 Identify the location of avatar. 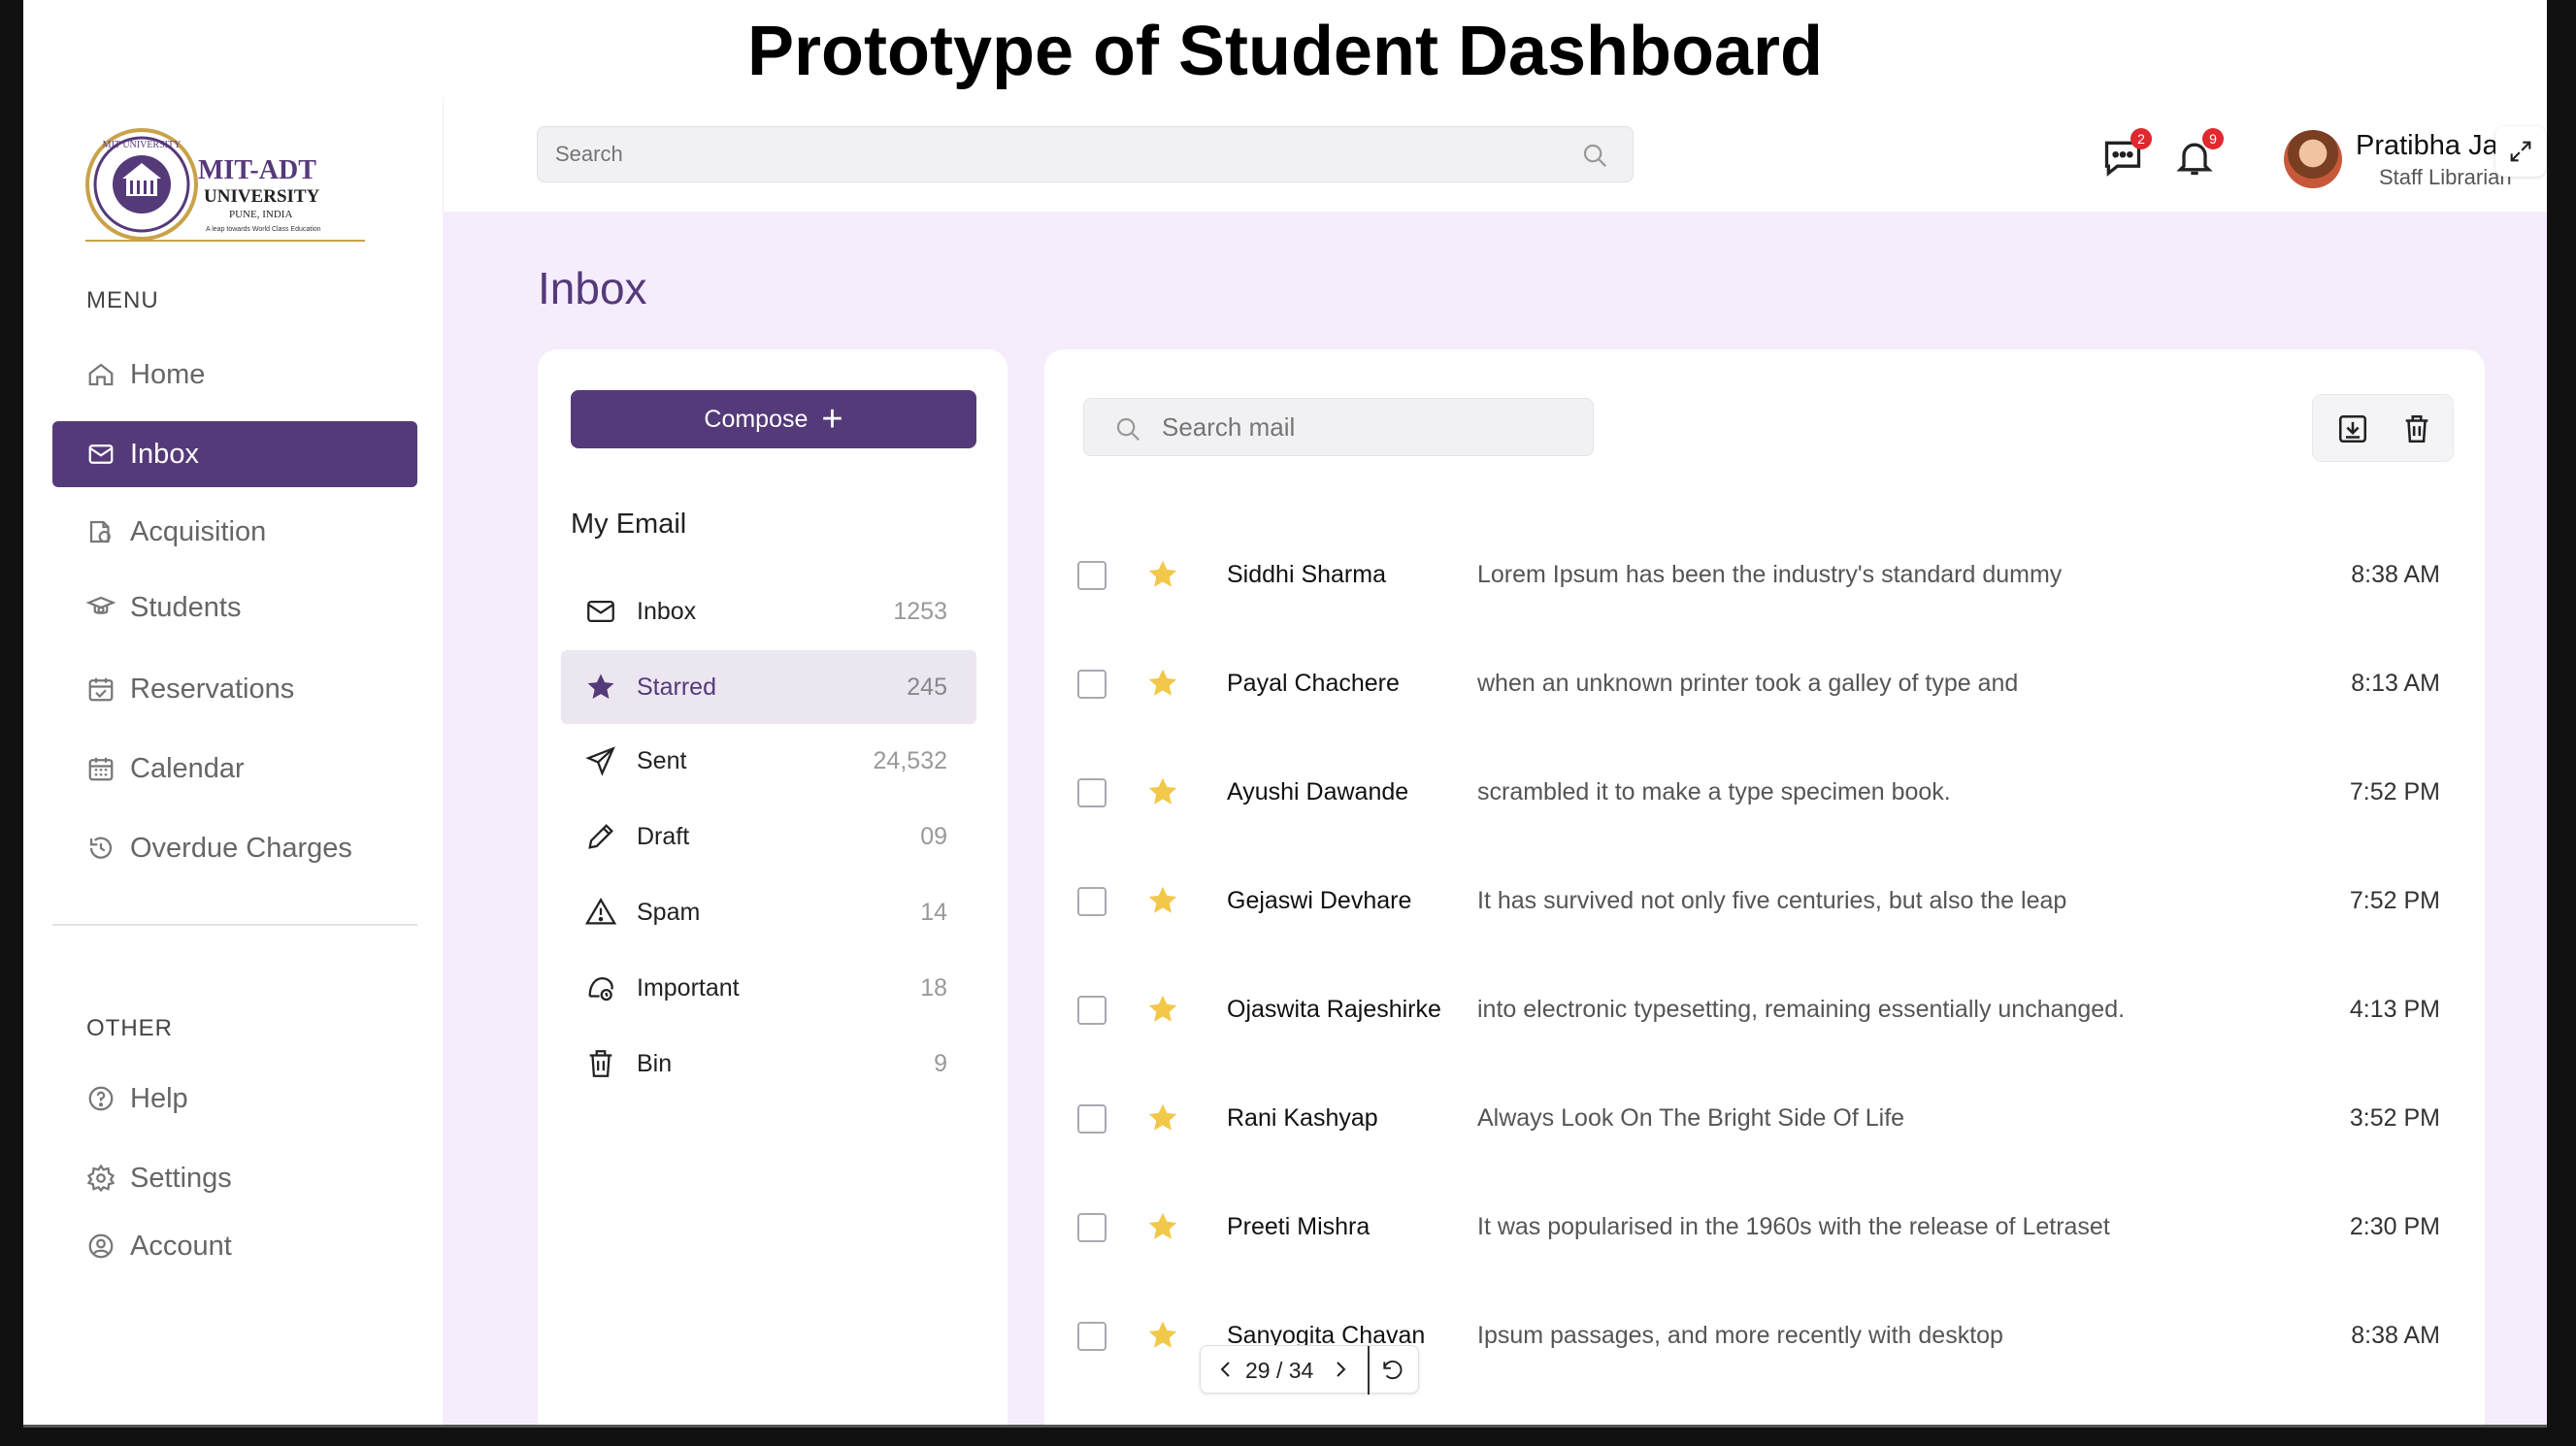
(2313, 159).